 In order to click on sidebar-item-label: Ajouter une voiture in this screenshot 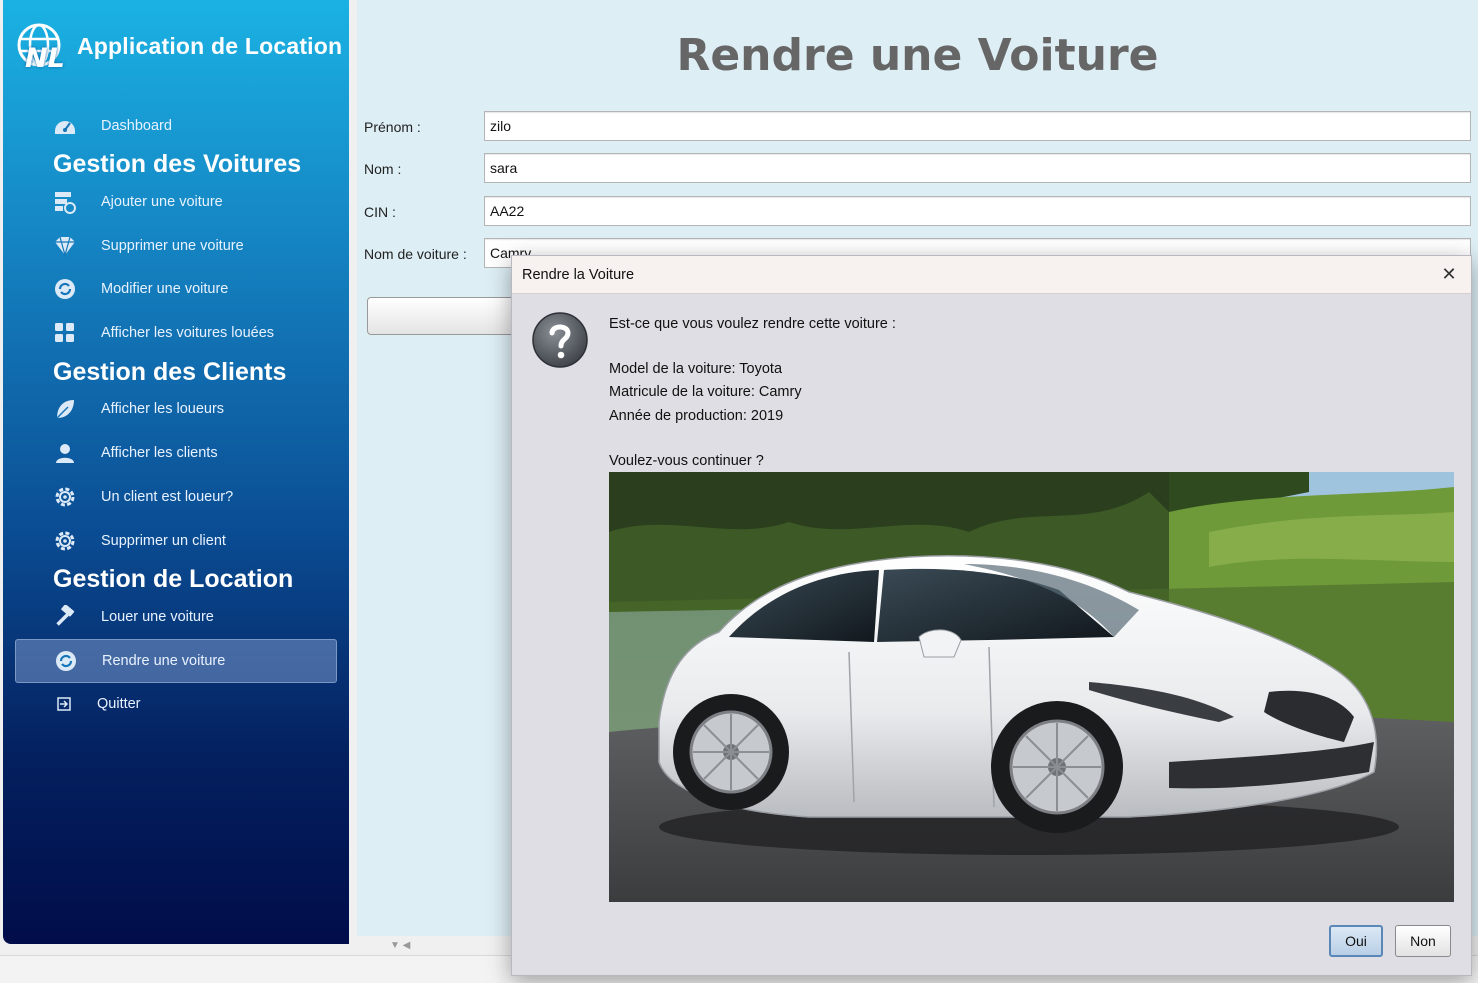, I will do `click(162, 202)`.